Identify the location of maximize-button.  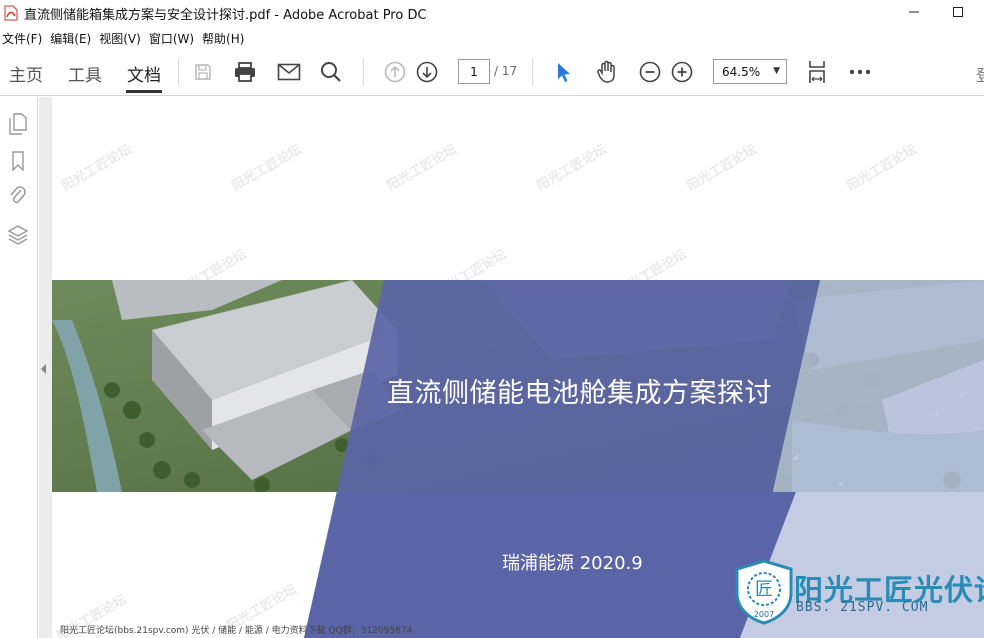
(958, 12).